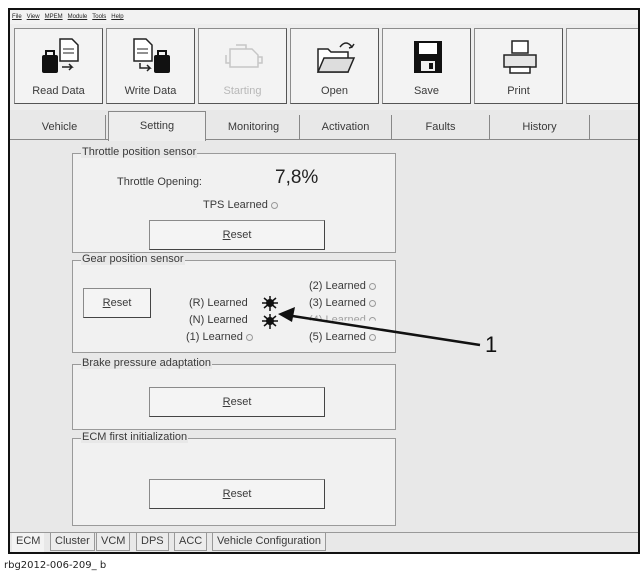 The image size is (641, 575). What do you see at coordinates (379, 327) in the screenshot?
I see `callout-arrow` at bounding box center [379, 327].